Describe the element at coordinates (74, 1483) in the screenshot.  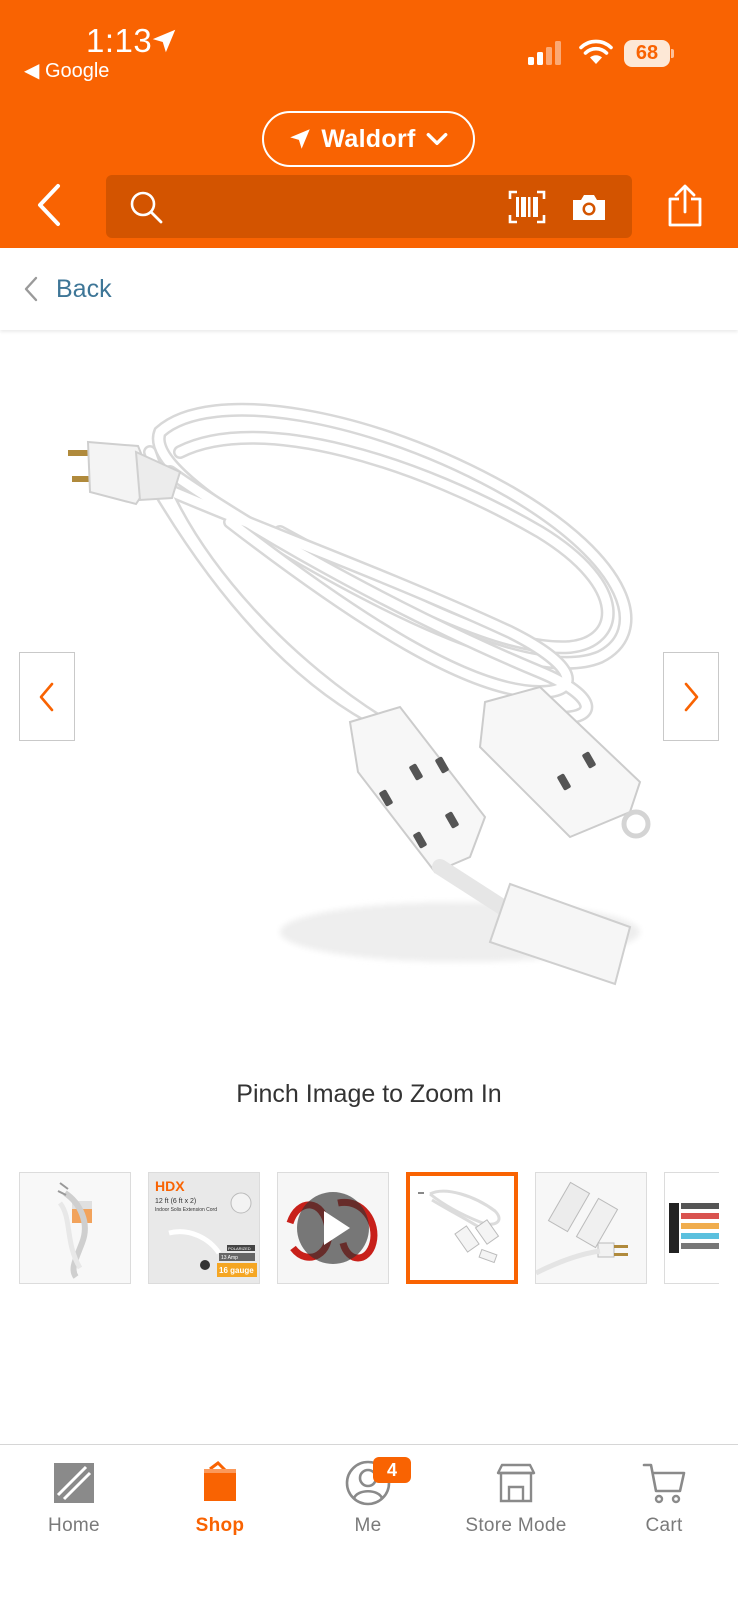
I see `home-depot-logo-icon` at that location.